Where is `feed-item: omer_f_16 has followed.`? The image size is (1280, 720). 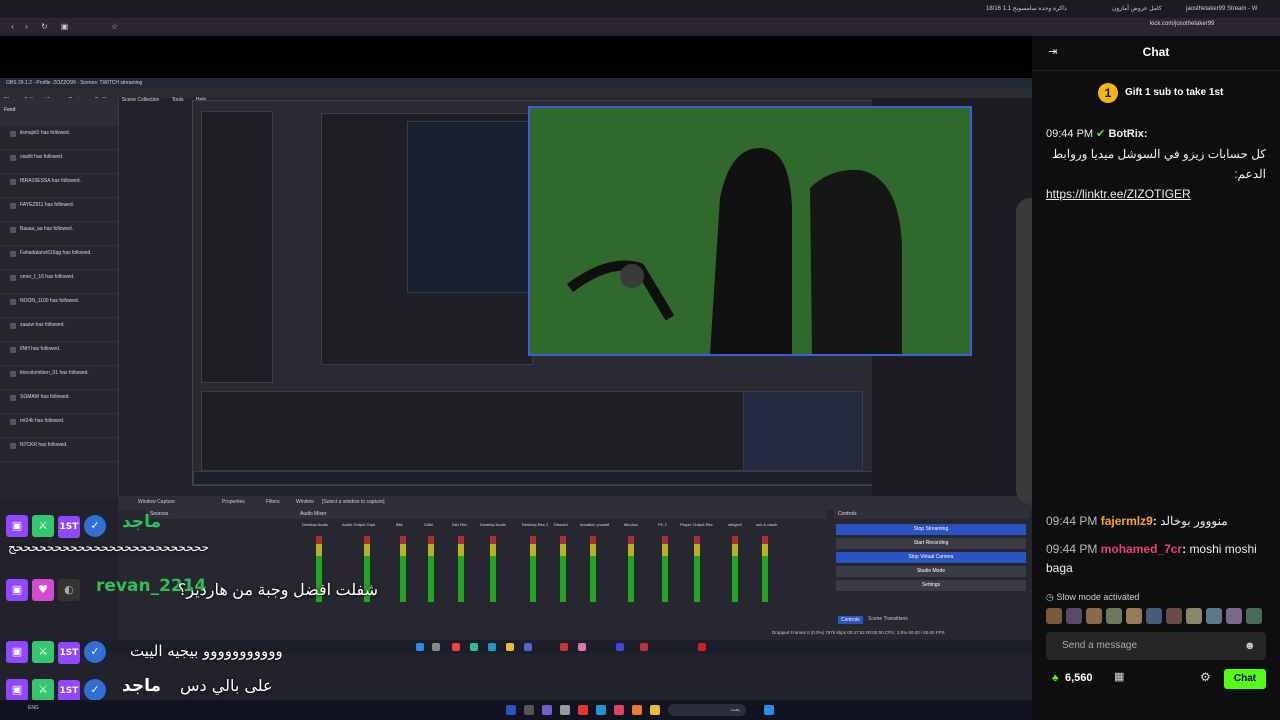 feed-item: omer_f_16 has followed. is located at coordinates (59, 282).